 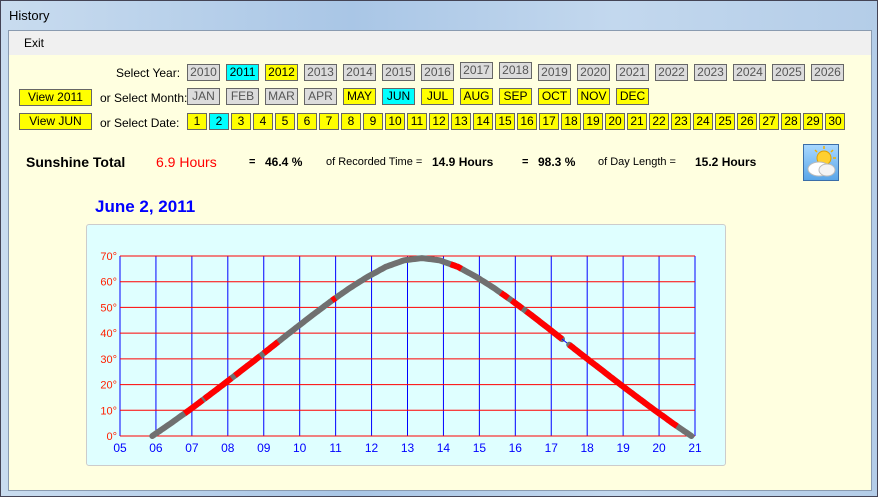 I want to click on date-button-1: 1, so click(x=197, y=121).